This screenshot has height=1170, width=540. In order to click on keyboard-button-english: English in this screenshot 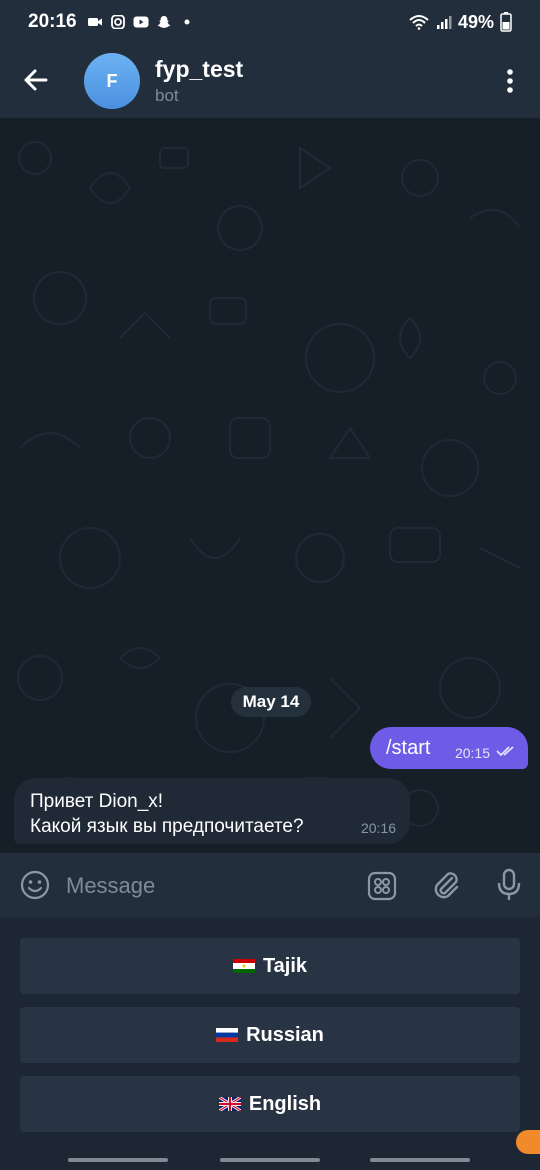, I will do `click(270, 1104)`.